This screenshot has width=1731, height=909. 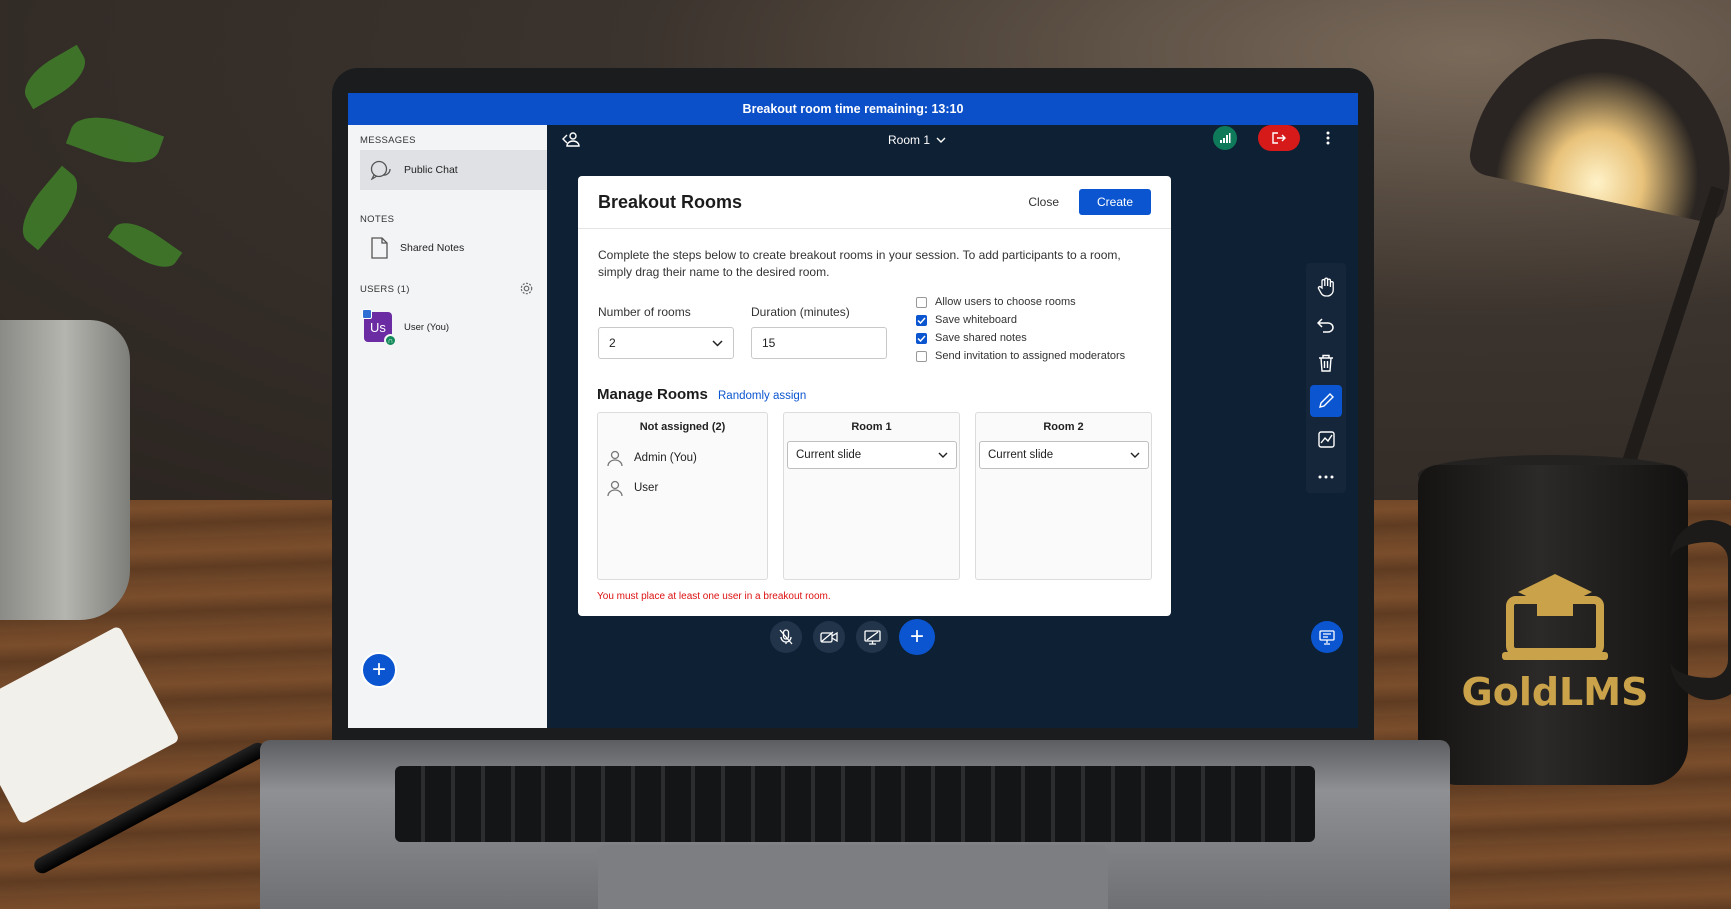 I want to click on user-label: User, so click(x=646, y=488).